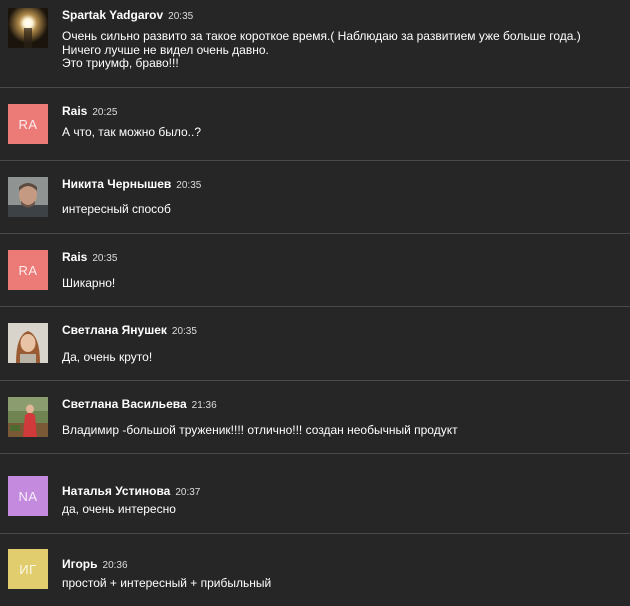  What do you see at coordinates (105, 112) in the screenshot?
I see `timestamp: 20:25` at bounding box center [105, 112].